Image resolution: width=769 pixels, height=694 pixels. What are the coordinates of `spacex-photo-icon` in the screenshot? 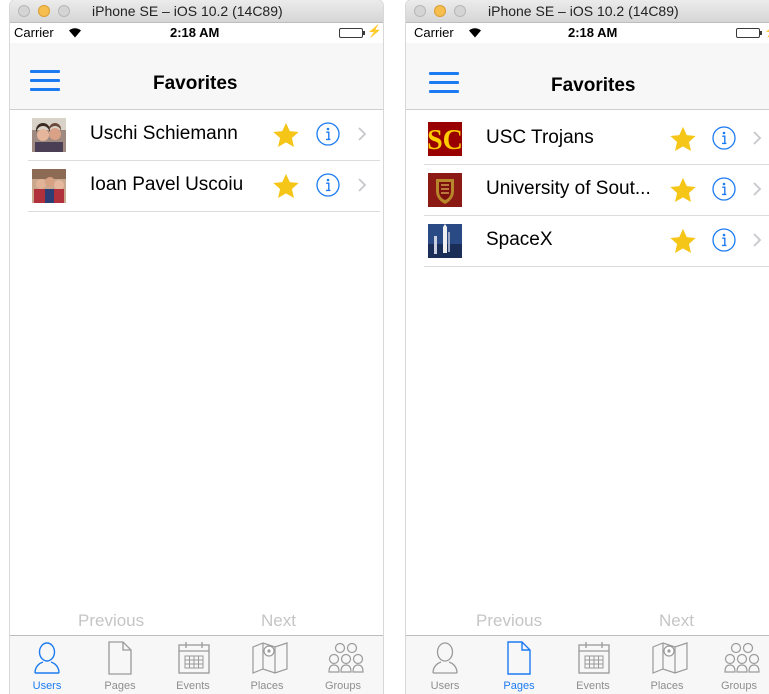 It's located at (445, 241).